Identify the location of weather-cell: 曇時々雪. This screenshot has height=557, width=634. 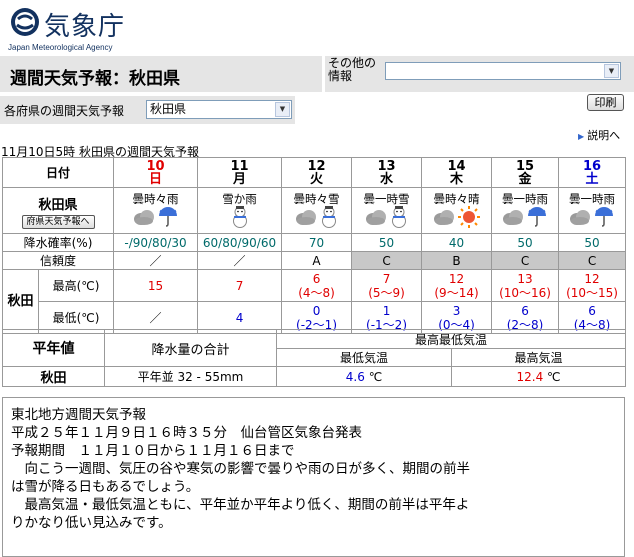
(317, 210).